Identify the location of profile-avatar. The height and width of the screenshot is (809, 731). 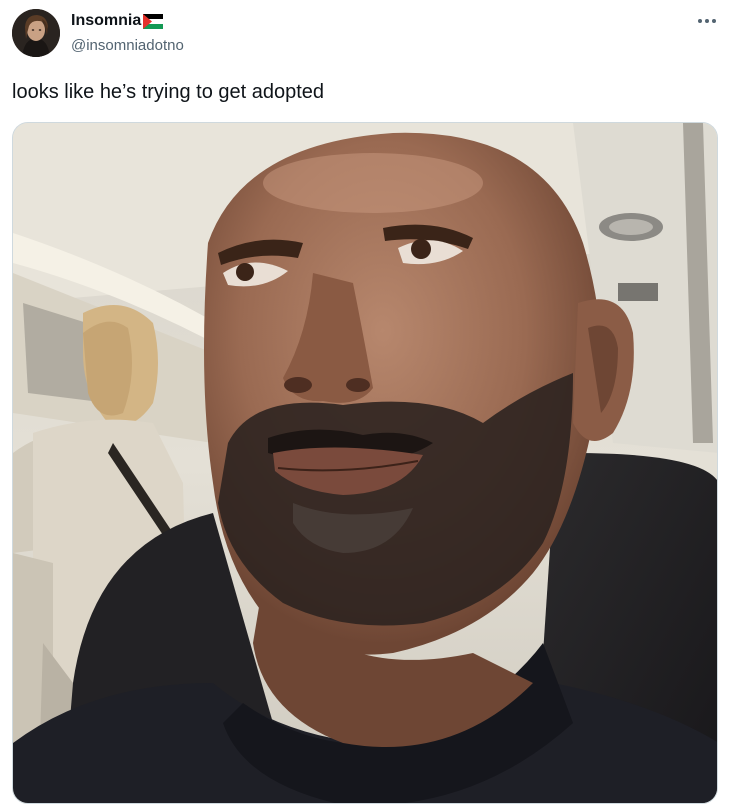
(36, 33).